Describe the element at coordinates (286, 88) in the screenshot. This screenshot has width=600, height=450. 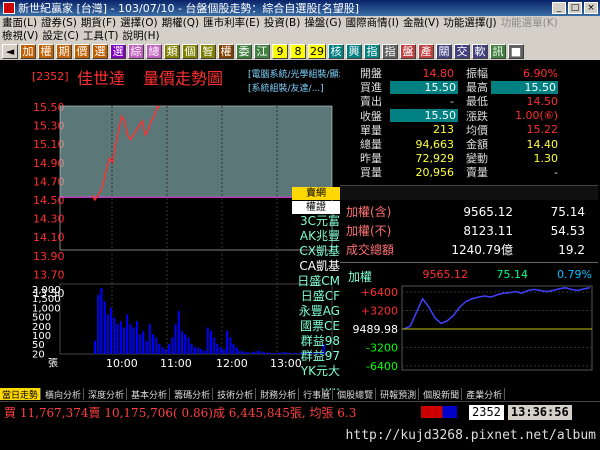
I see `stock-tag-2: [系統組裝/友達/...]` at that location.